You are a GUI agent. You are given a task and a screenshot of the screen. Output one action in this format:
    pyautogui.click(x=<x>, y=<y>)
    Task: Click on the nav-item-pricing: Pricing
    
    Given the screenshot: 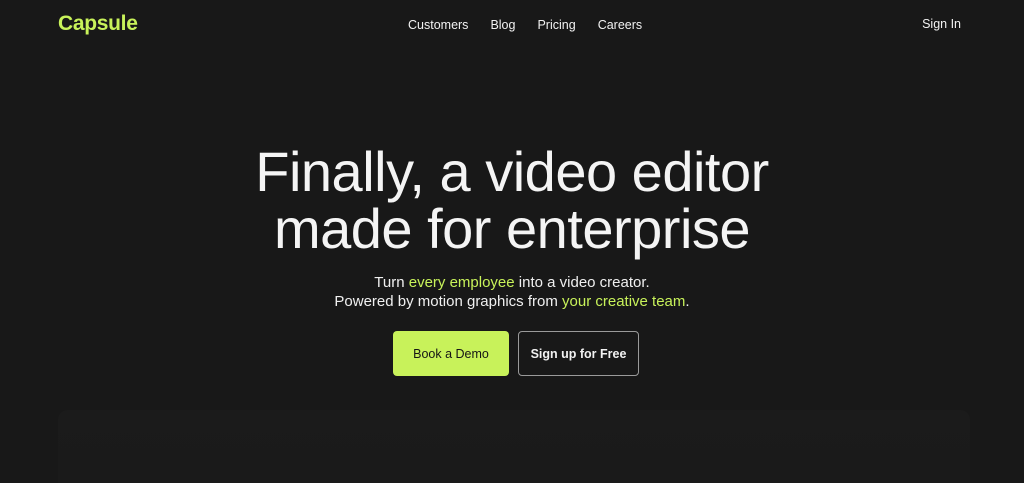 What is the action you would take?
    pyautogui.click(x=556, y=25)
    